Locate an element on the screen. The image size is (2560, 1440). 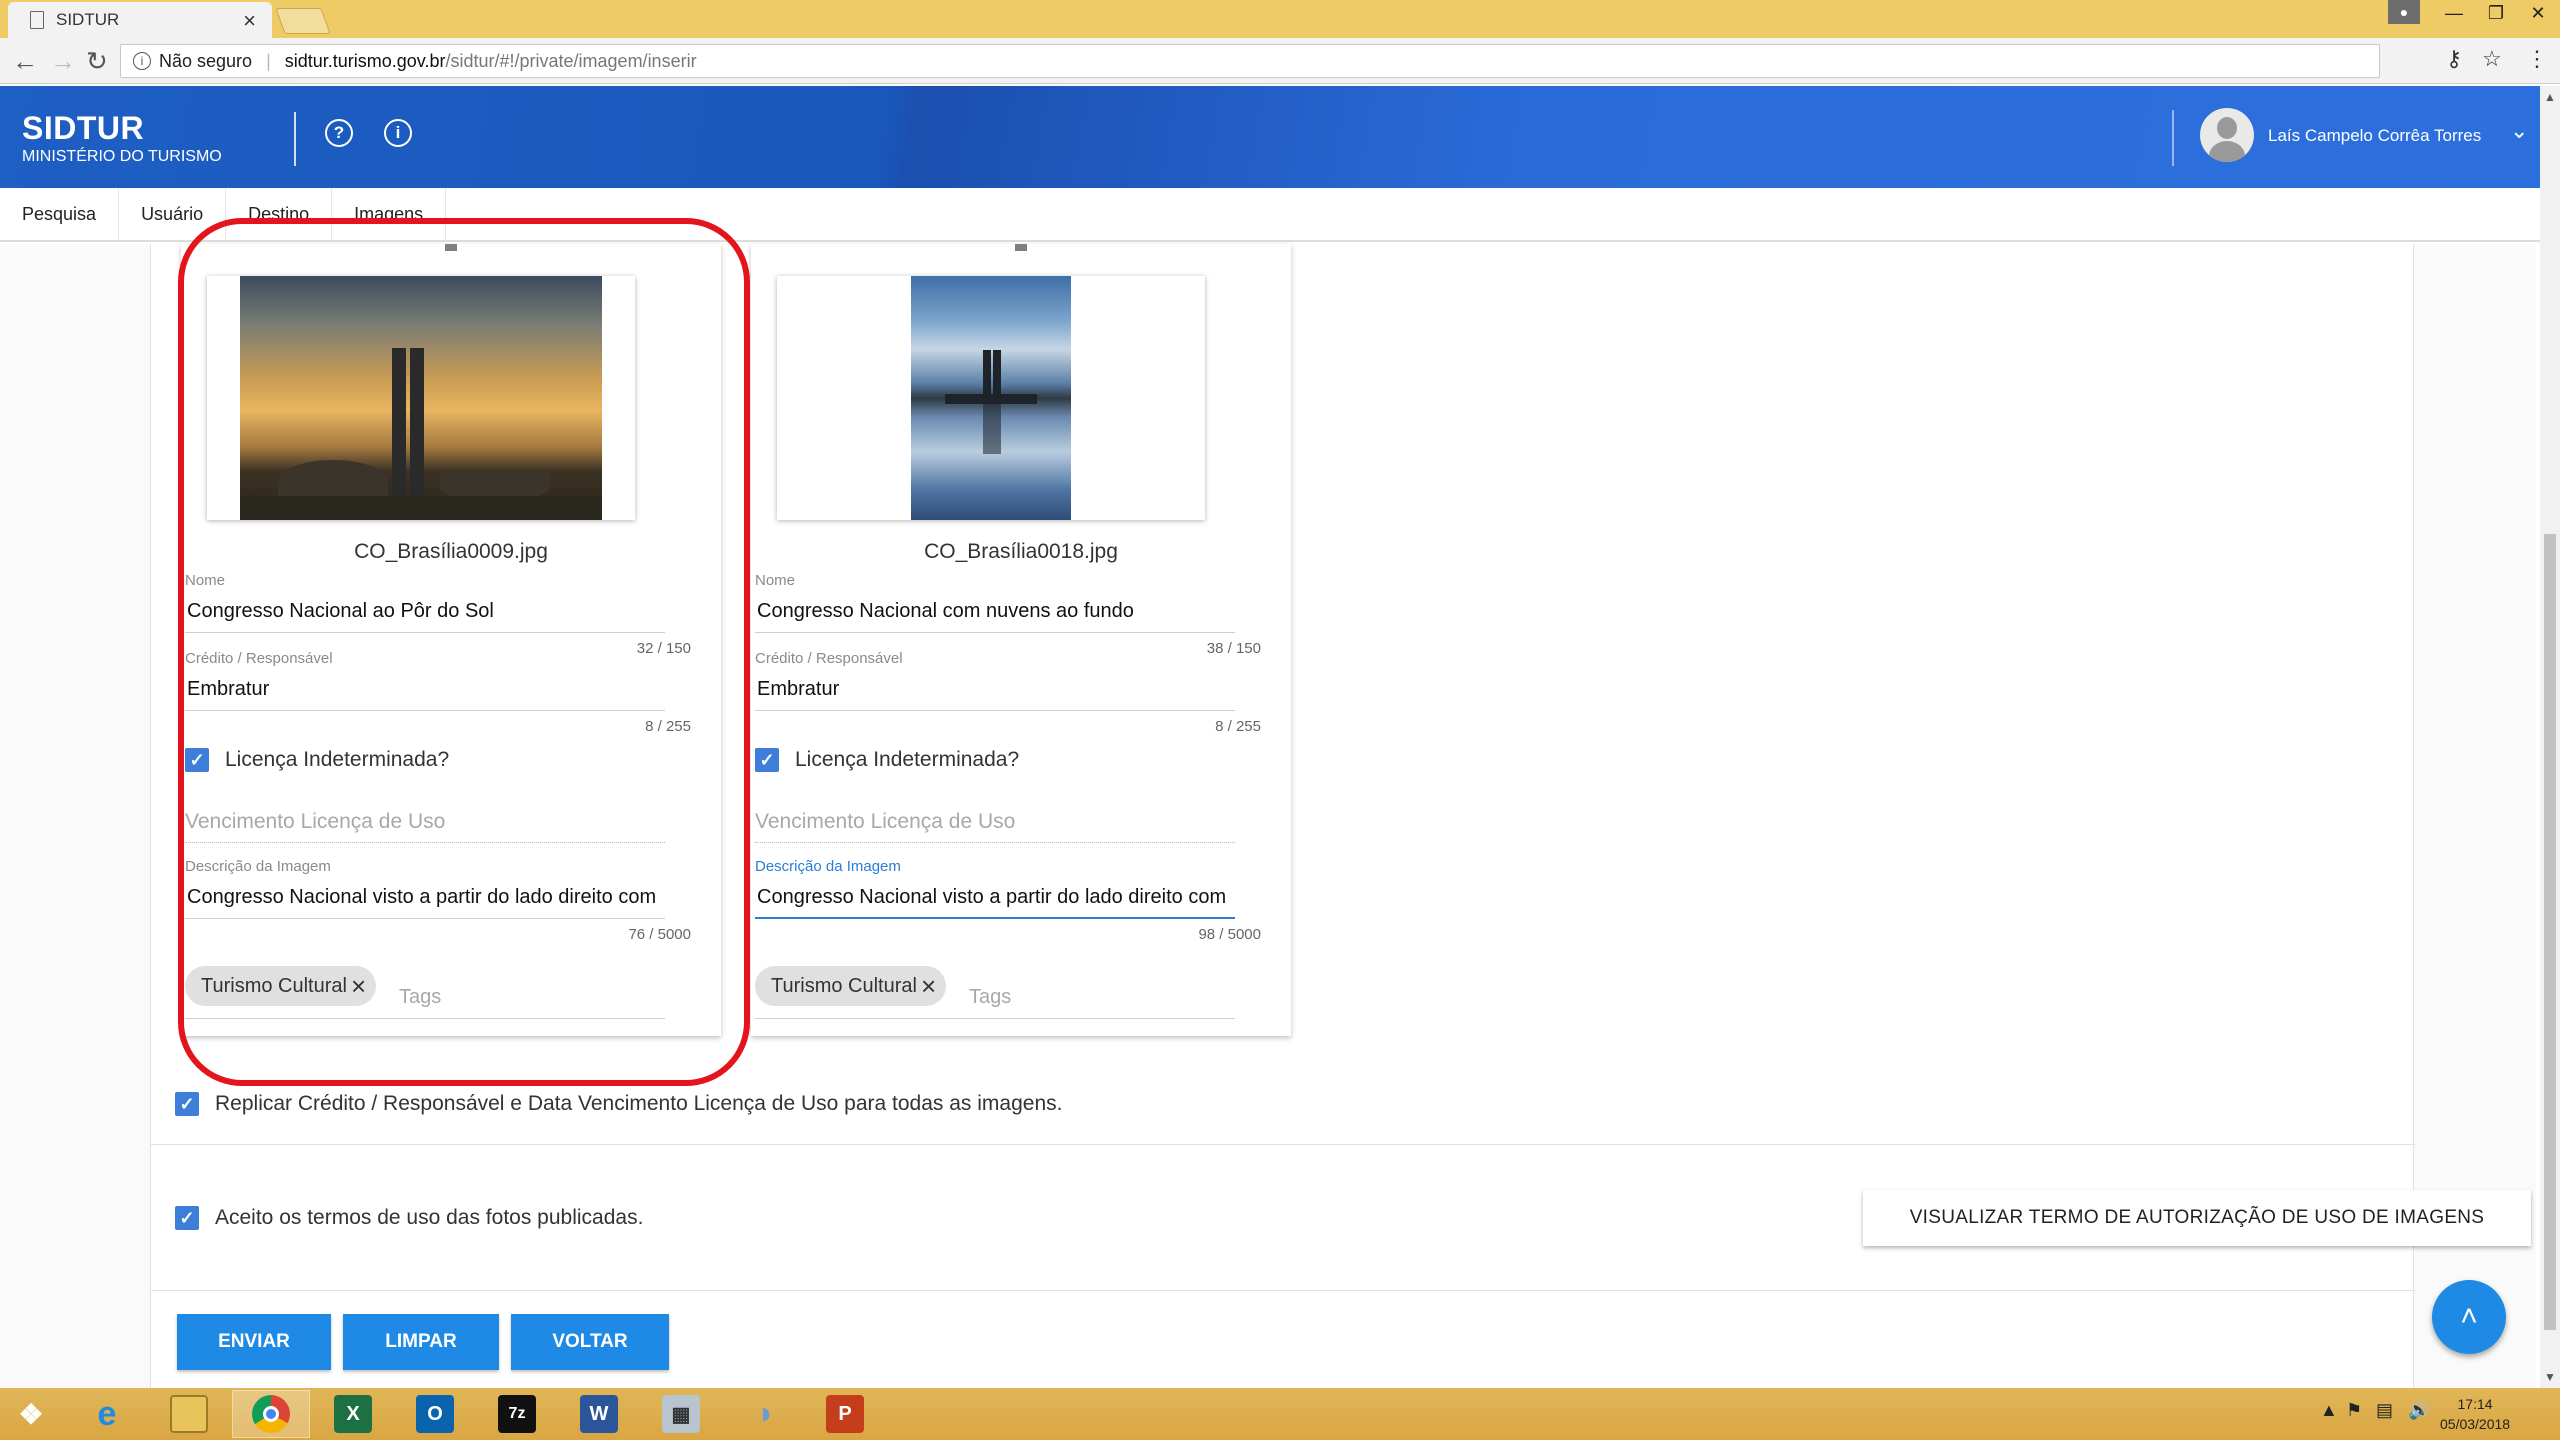
back-icon: ← is located at coordinates (25, 61).